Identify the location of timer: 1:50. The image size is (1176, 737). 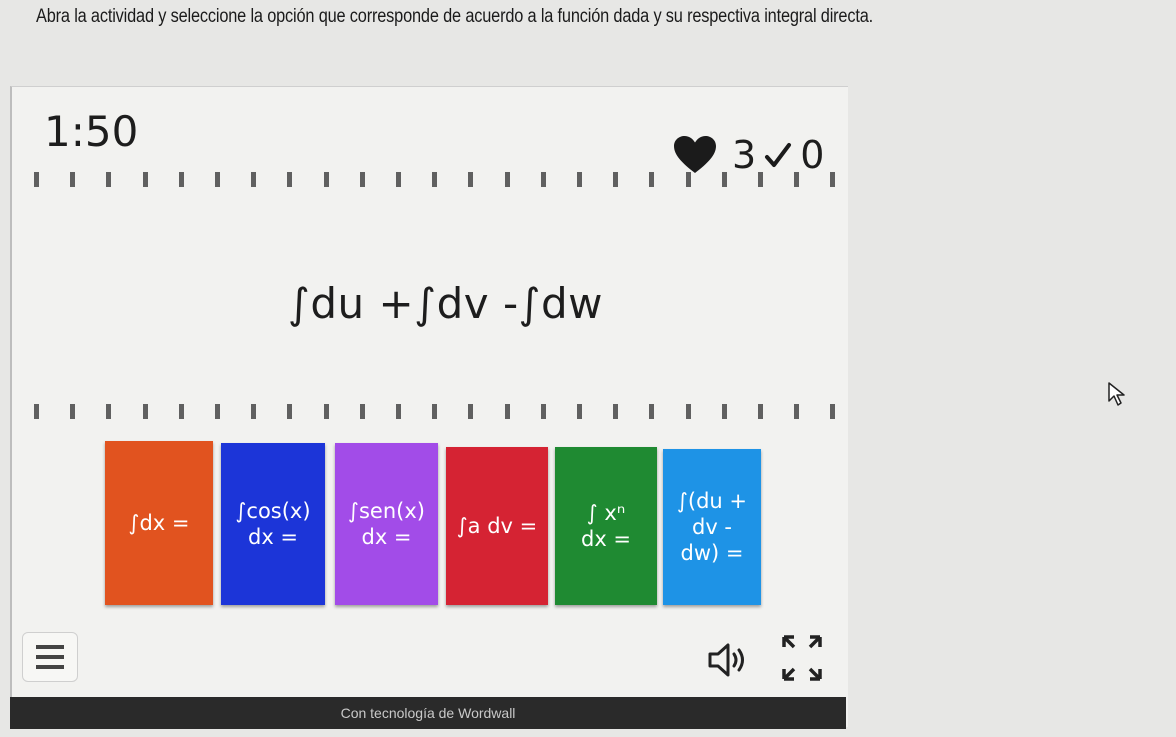
(91, 131).